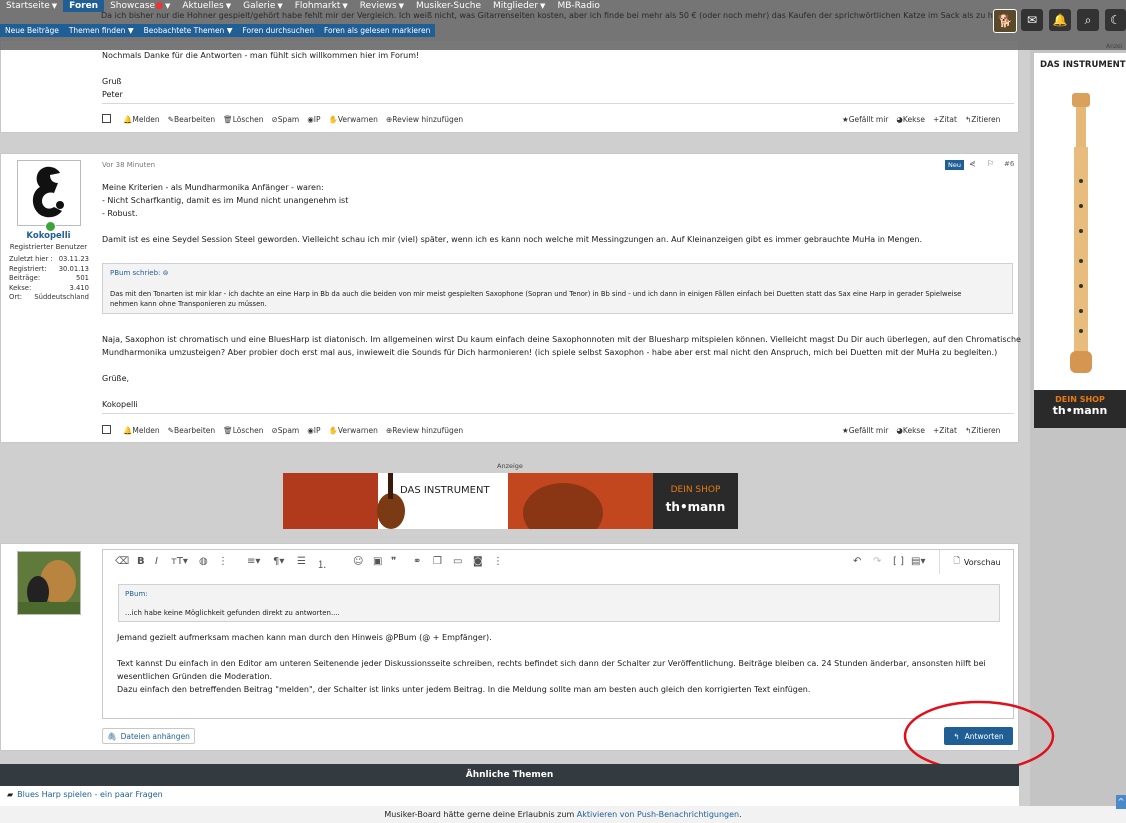 The height and width of the screenshot is (823, 1126). Describe the element at coordinates (695, 490) in the screenshot. I see `ad-shop-text: DEIN SHOP` at that location.